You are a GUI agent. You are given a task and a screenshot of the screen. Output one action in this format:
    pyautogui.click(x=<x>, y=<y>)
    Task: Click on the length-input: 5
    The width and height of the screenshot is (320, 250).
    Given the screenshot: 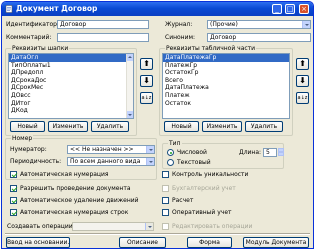 What is the action you would take?
    pyautogui.click(x=270, y=152)
    